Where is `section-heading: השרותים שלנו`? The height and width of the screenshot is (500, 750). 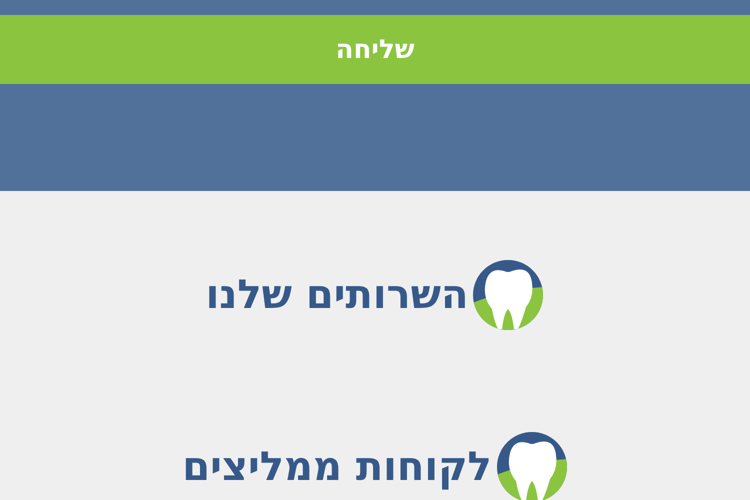
section-heading: השרותים שלנו is located at coordinates (337, 295).